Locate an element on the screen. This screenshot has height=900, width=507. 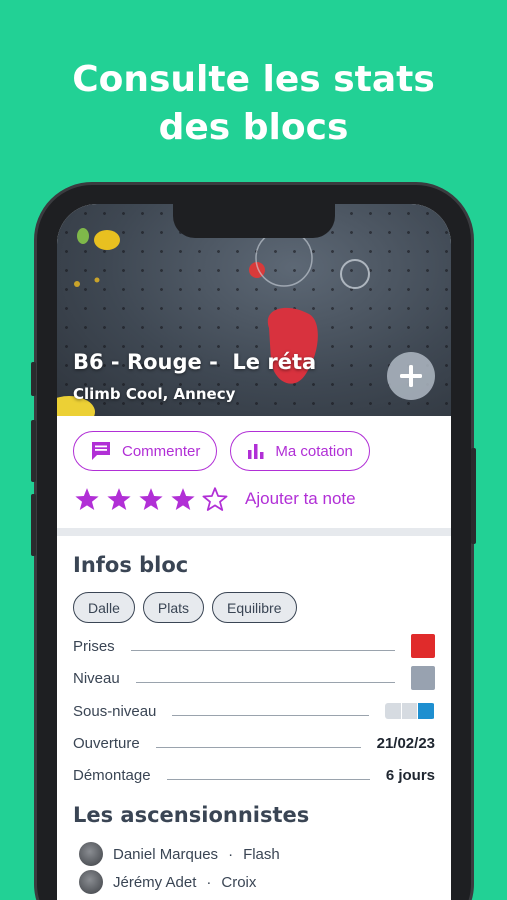
holds-color-swatch is located at coordinates (423, 646).